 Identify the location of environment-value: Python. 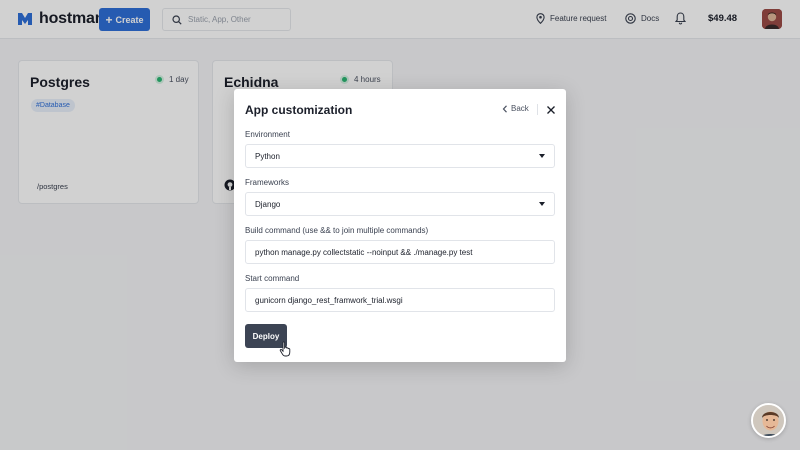
(267, 156).